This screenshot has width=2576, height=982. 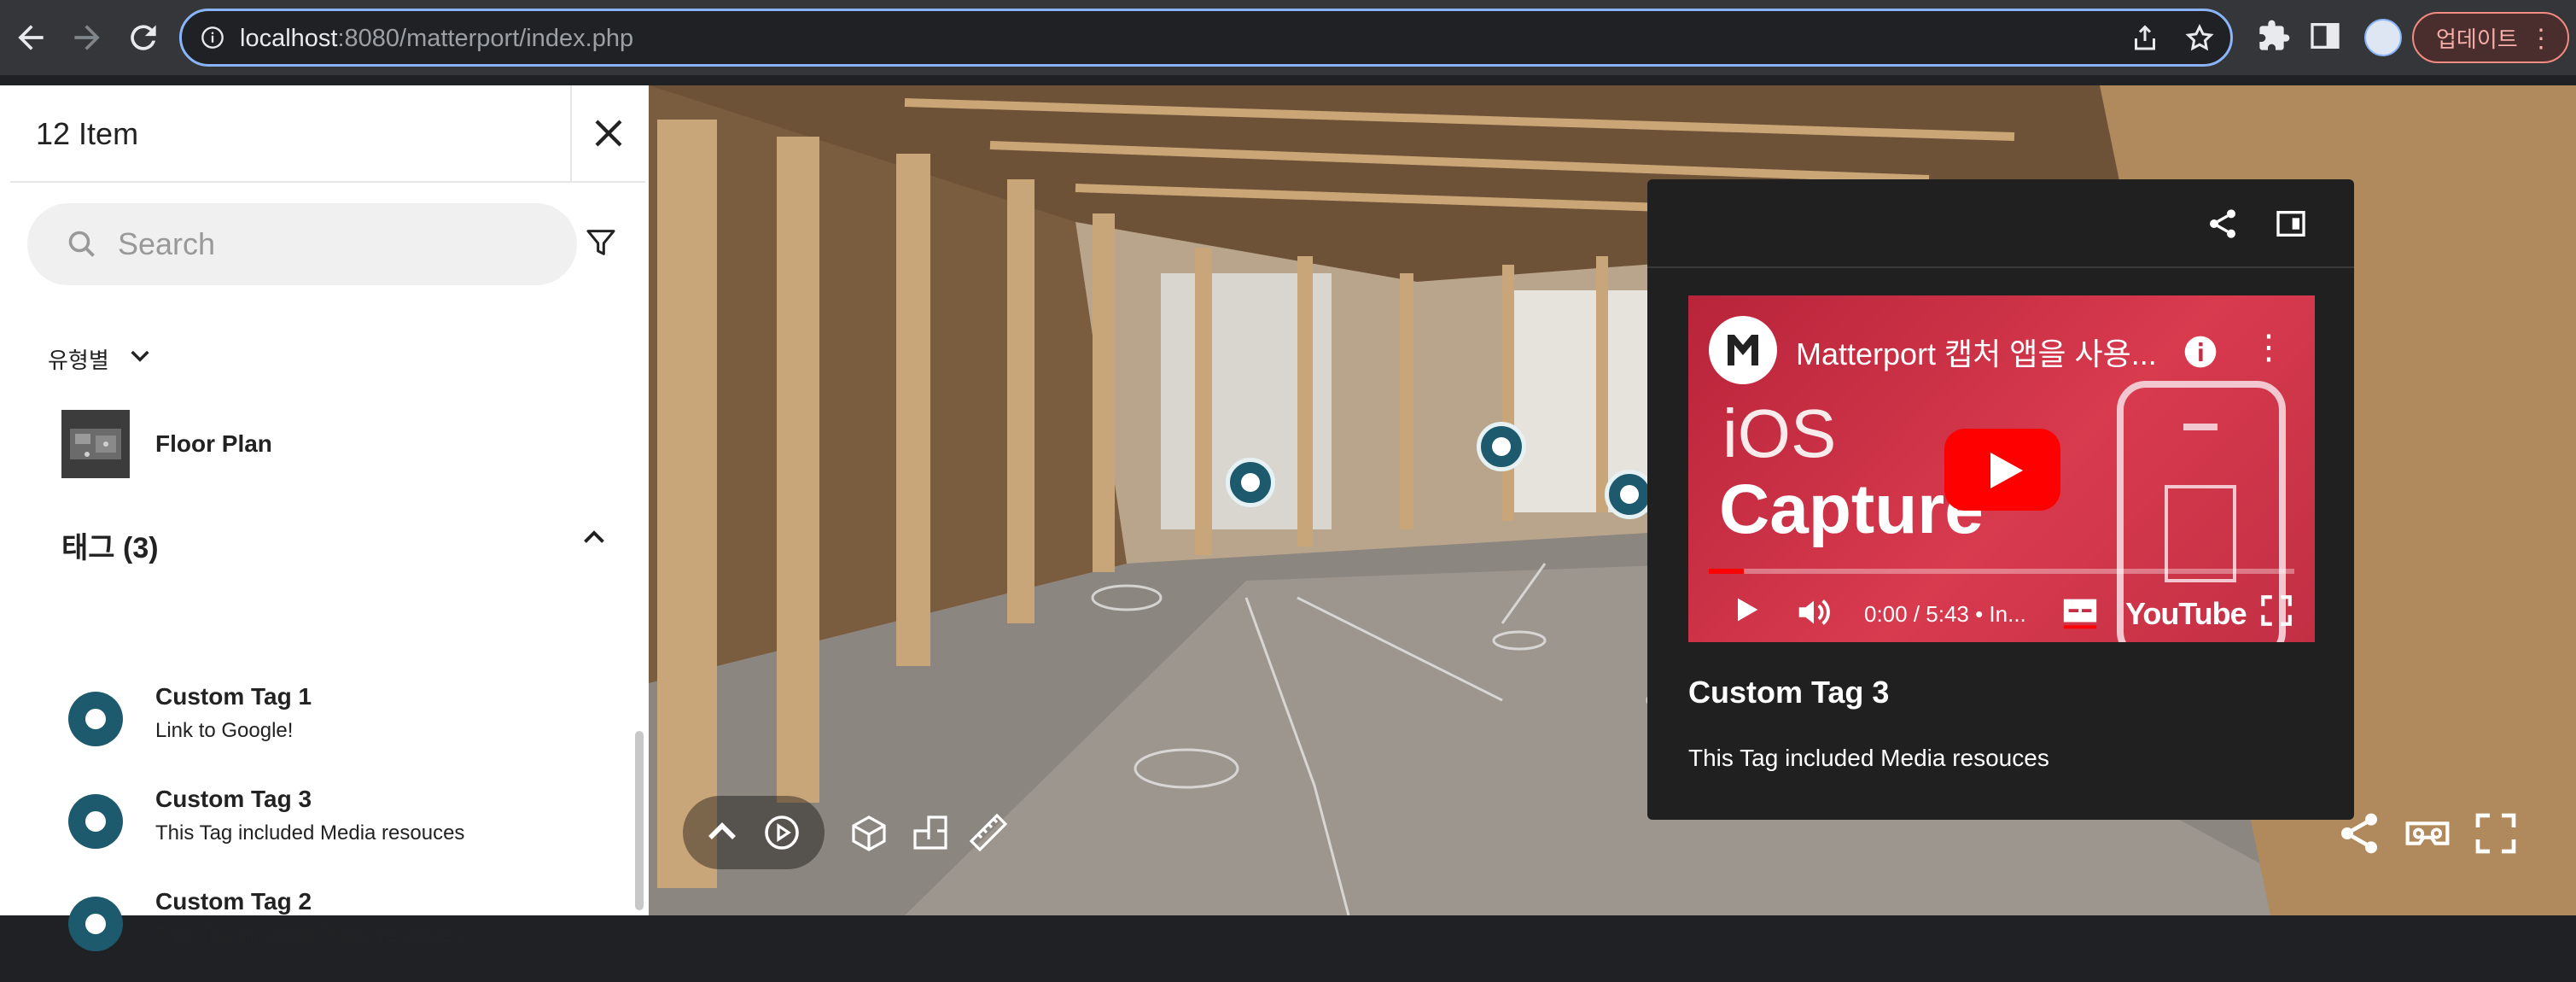 What do you see at coordinates (2080, 613) in the screenshot?
I see `subtitles-icon` at bounding box center [2080, 613].